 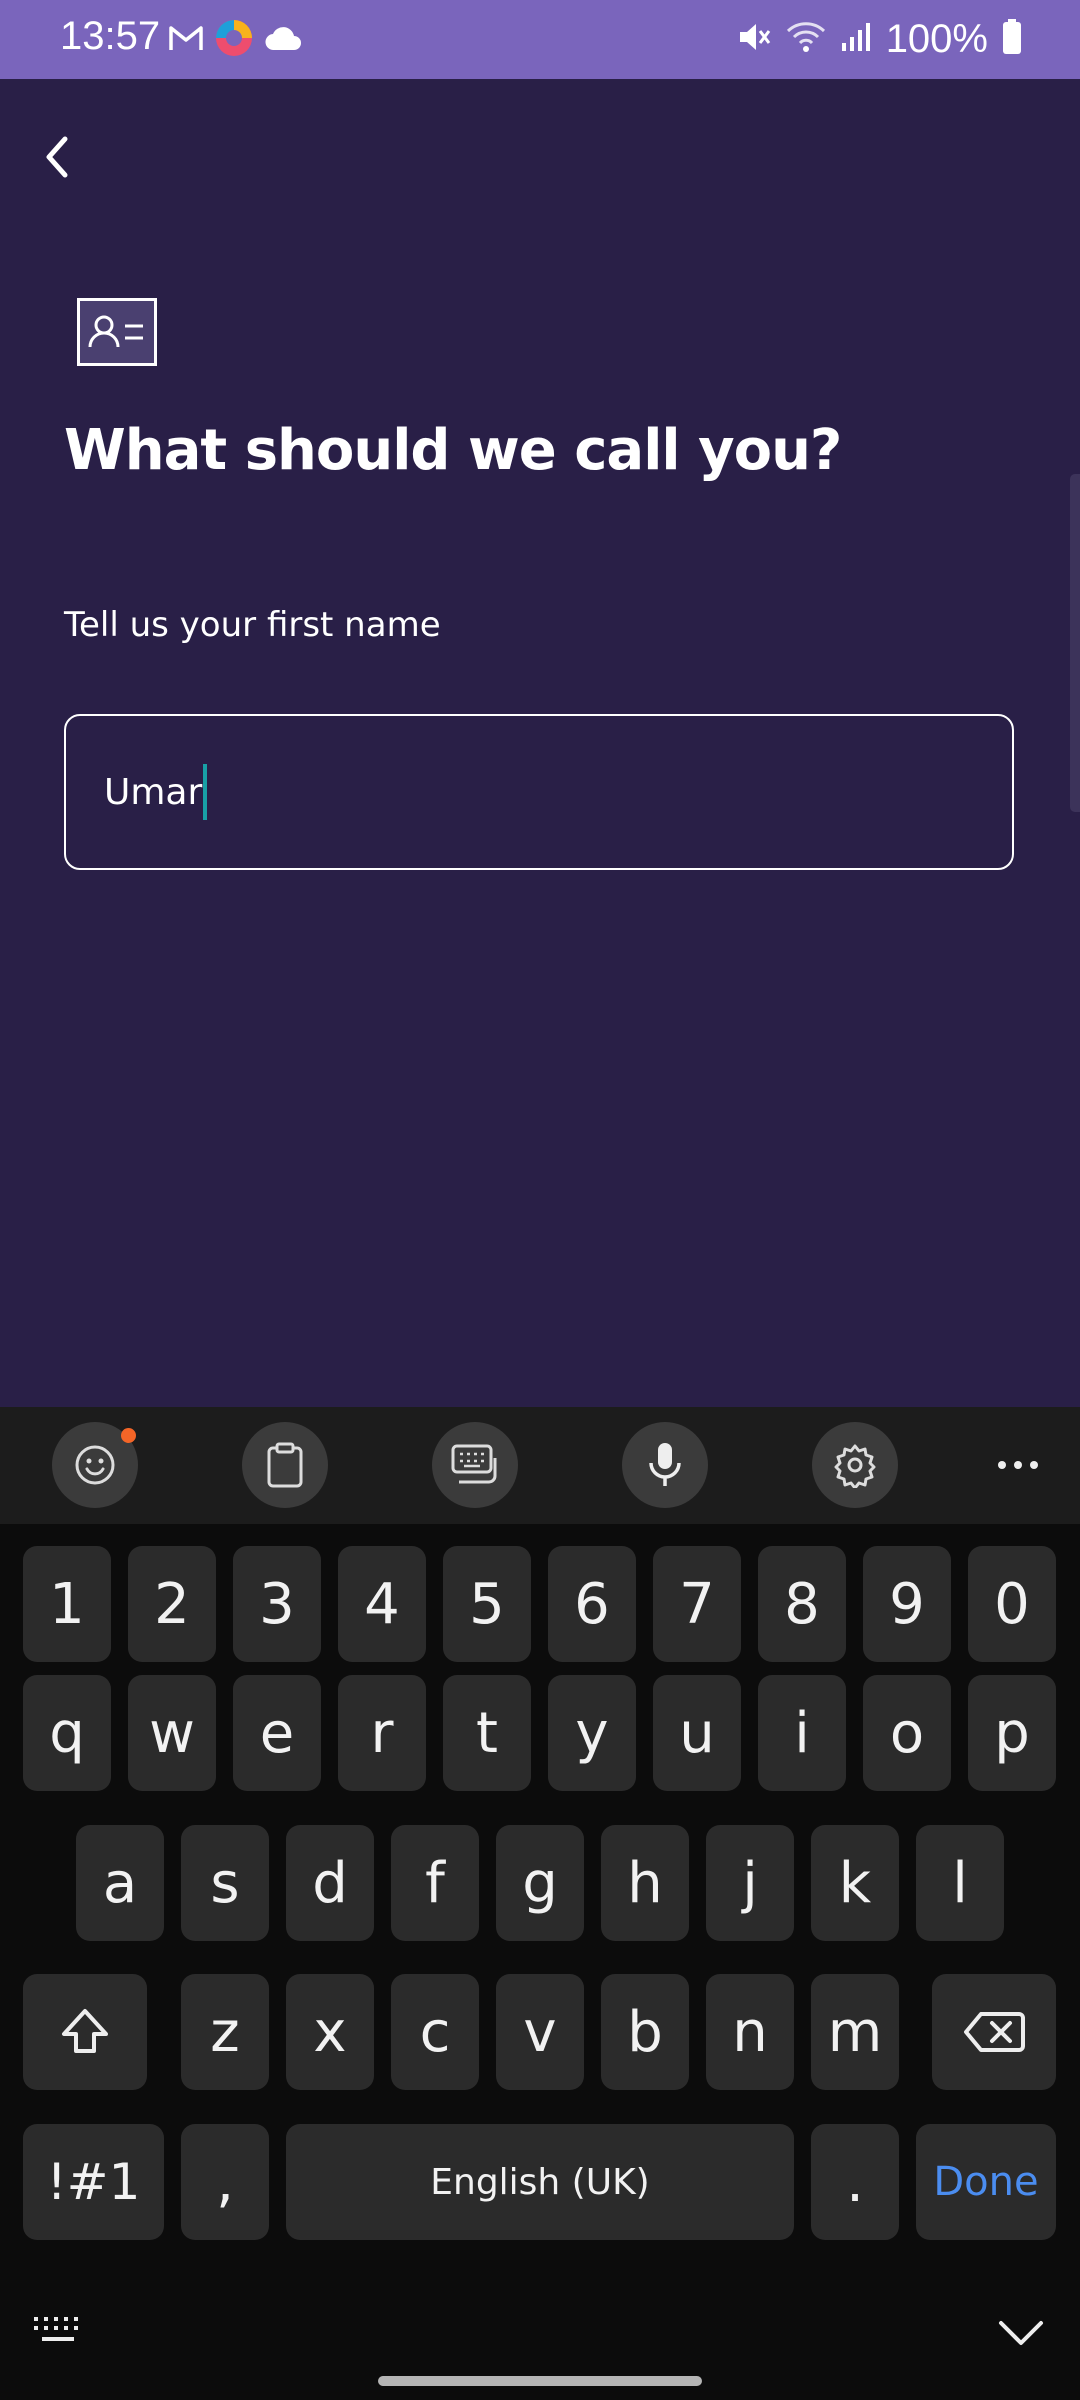 I want to click on notification-dot, so click(x=128, y=1435).